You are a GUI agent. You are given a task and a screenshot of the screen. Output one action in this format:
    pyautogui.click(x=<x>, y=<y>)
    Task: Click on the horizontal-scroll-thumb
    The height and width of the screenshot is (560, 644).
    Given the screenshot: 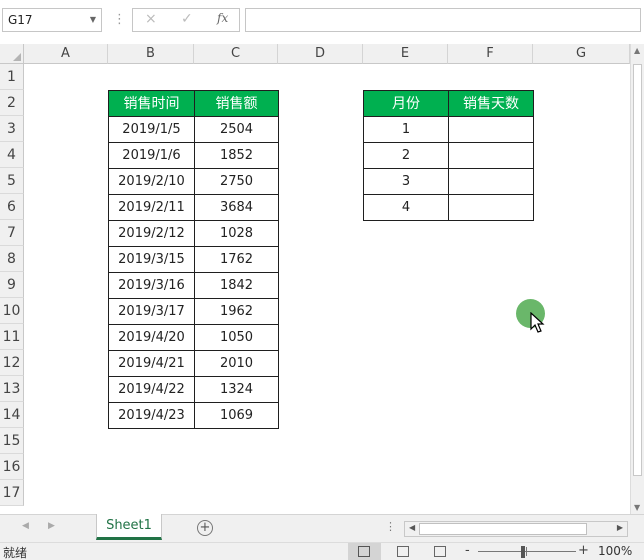 What is the action you would take?
    pyautogui.click(x=503, y=529)
    